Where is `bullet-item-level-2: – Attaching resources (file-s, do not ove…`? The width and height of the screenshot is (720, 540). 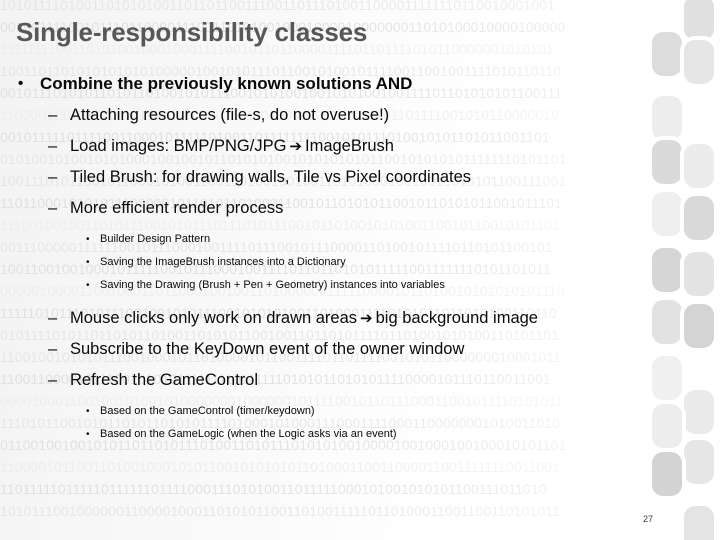 bullet-item-level-2: – Attaching resources (file-s, do not ove… is located at coordinates (350, 115).